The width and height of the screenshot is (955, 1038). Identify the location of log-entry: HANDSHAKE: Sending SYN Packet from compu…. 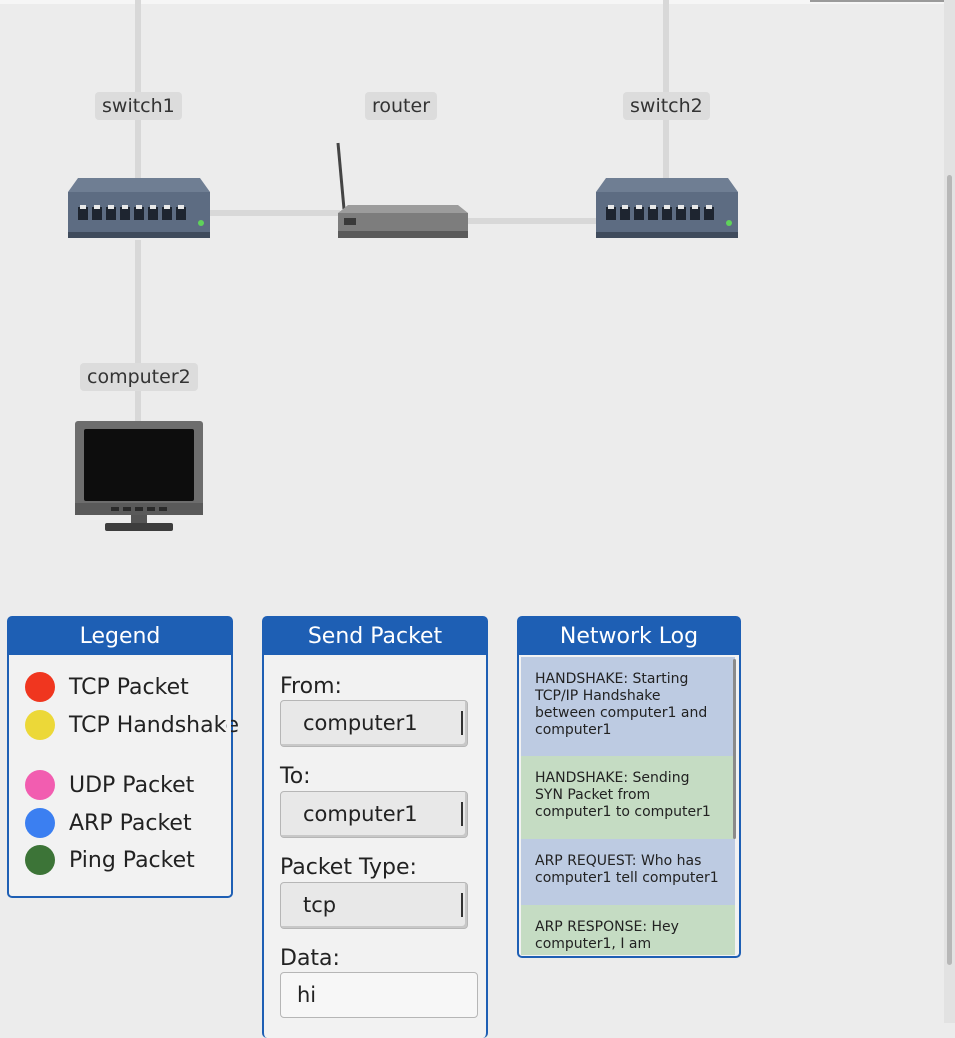
(628, 797).